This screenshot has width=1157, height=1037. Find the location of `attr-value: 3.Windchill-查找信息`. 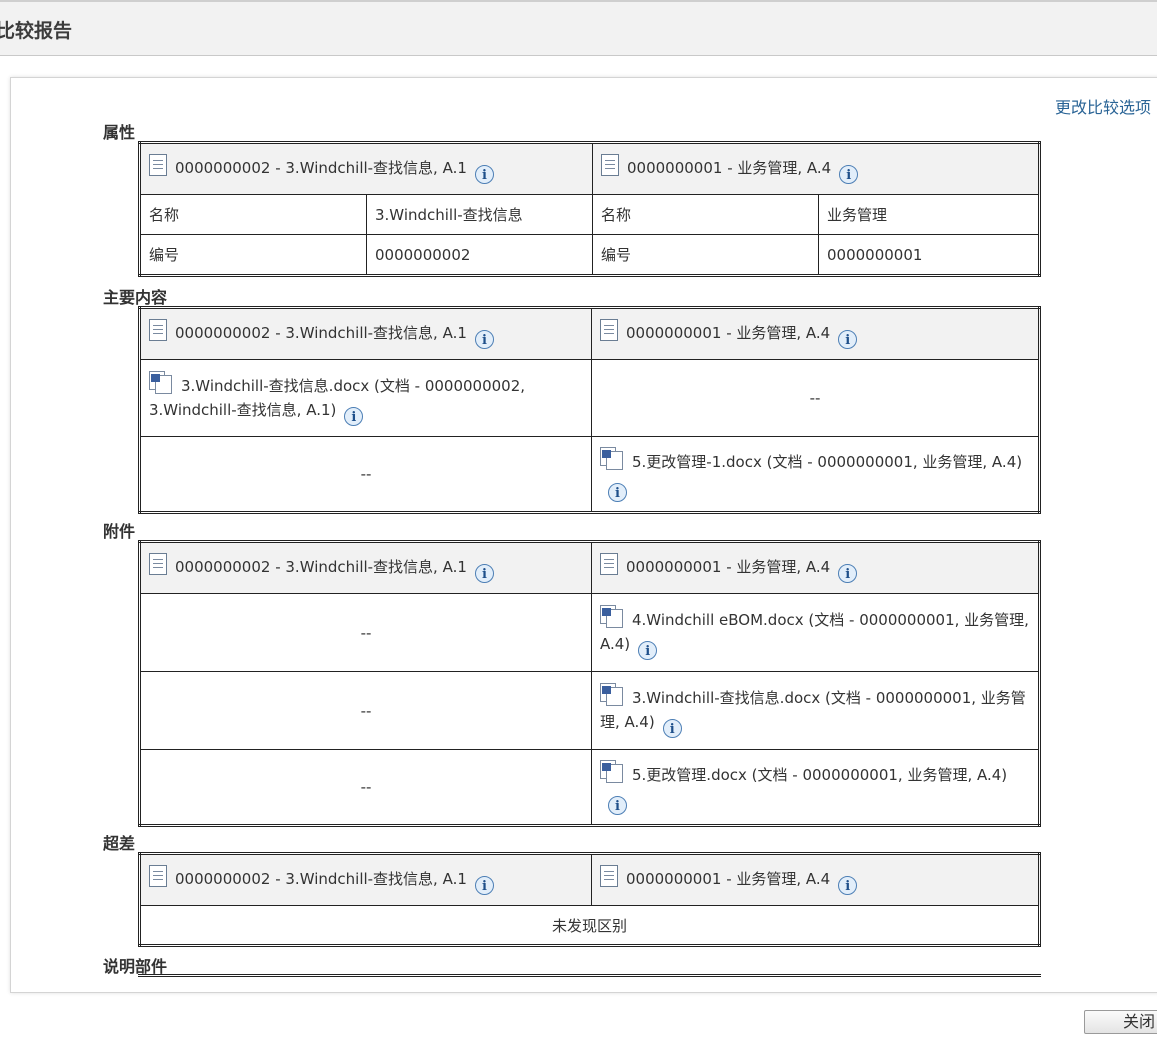

attr-value: 3.Windchill-查找信息 is located at coordinates (479, 214).